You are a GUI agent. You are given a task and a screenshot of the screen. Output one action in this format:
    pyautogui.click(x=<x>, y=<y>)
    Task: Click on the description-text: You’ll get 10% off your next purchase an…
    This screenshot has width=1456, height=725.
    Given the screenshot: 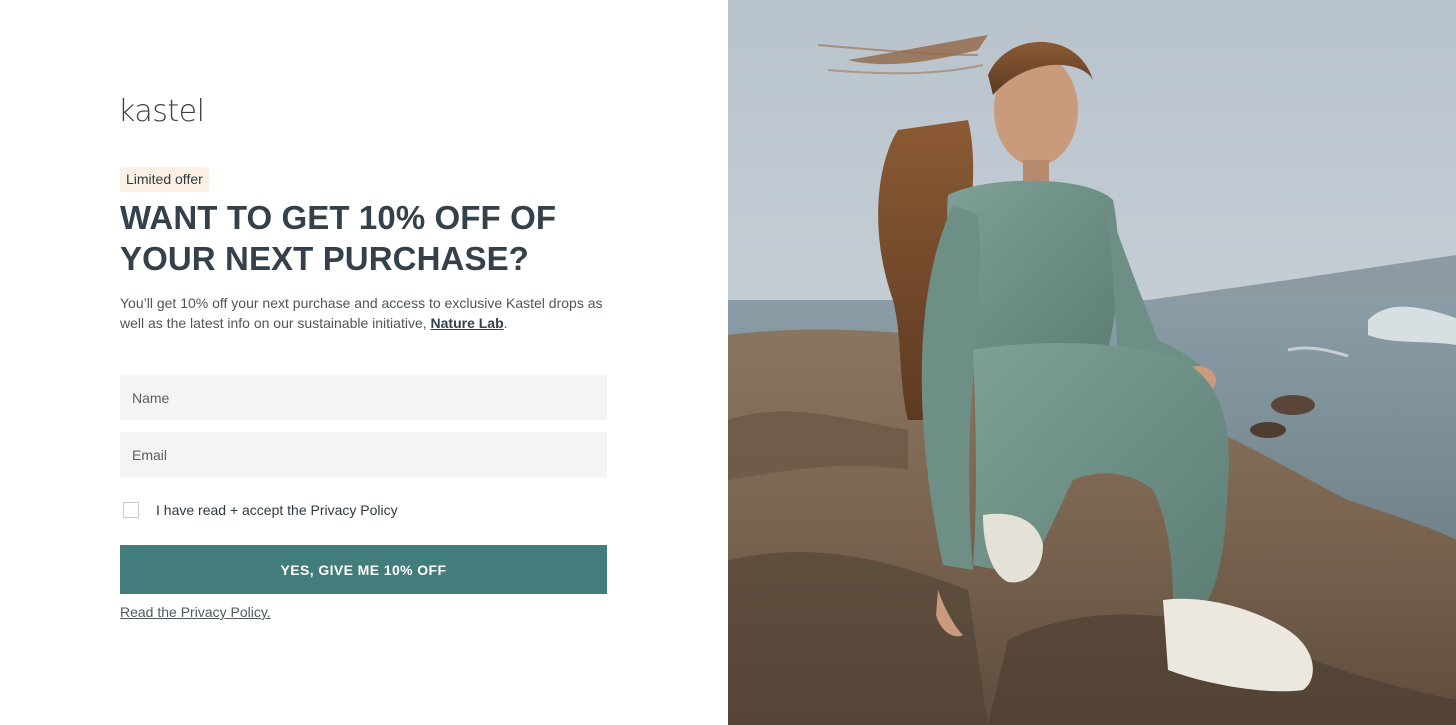 What is the action you would take?
    pyautogui.click(x=361, y=313)
    